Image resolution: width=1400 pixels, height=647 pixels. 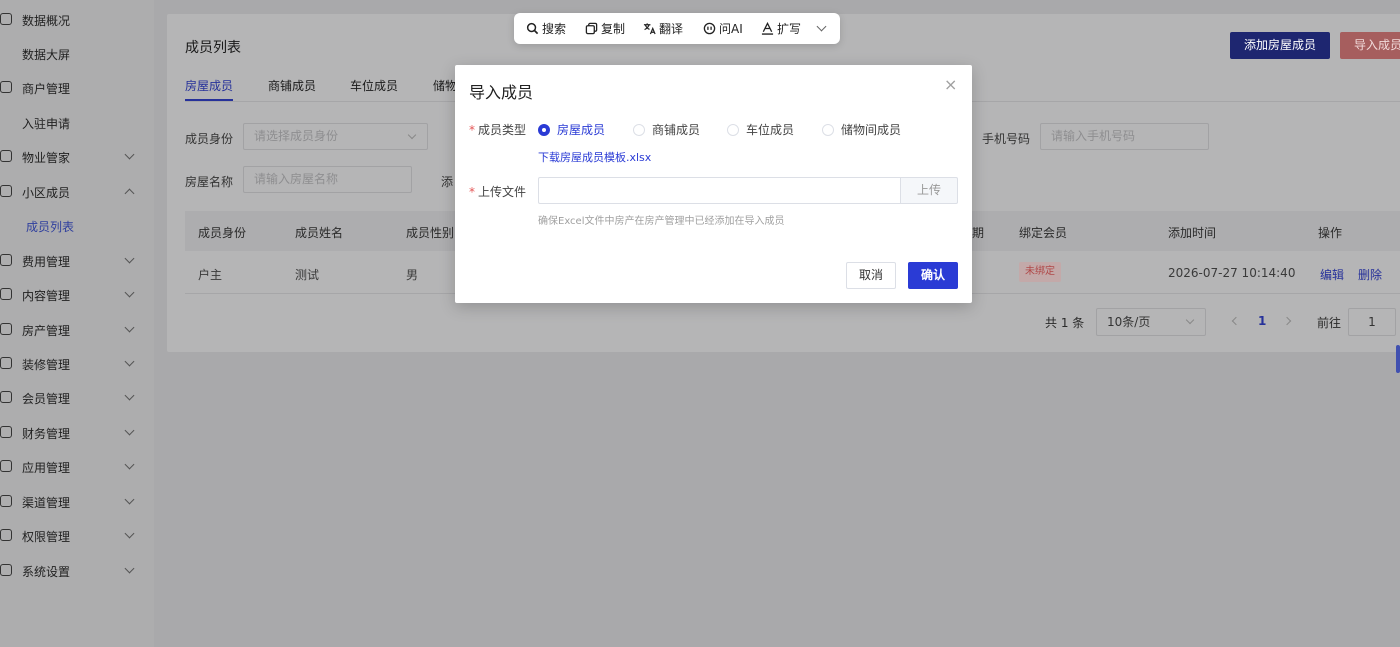 What do you see at coordinates (1370, 274) in the screenshot?
I see `delete-link: 删除` at bounding box center [1370, 274].